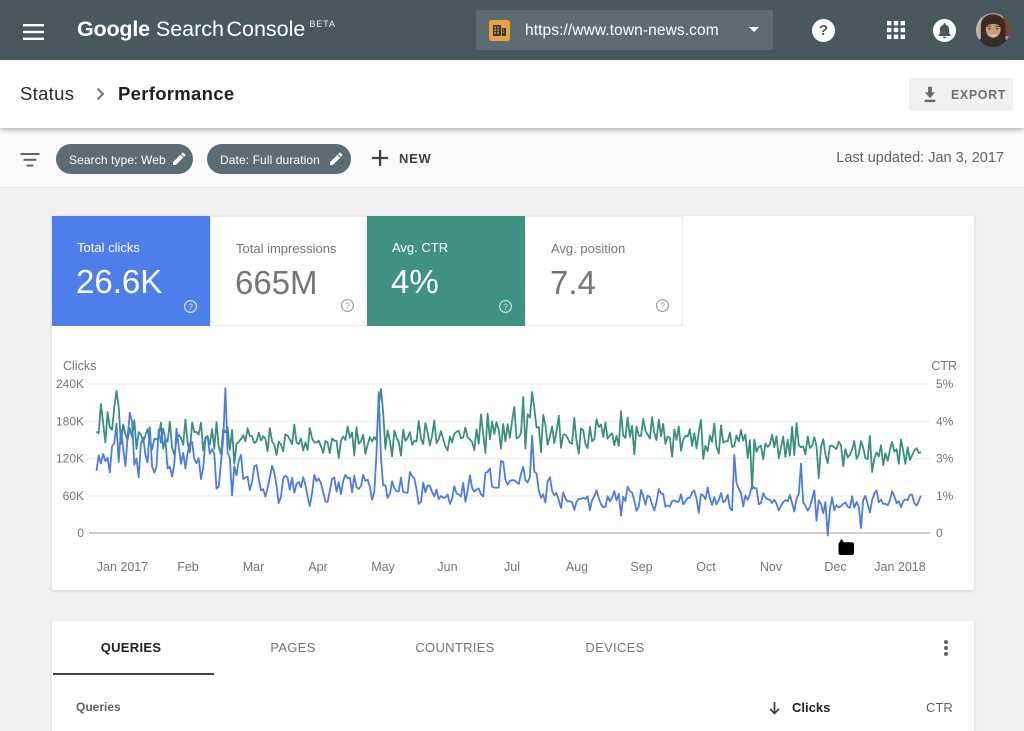 Image resolution: width=1024 pixels, height=731 pixels. What do you see at coordinates (945, 459) in the screenshot?
I see `svg-text: 3%` at bounding box center [945, 459].